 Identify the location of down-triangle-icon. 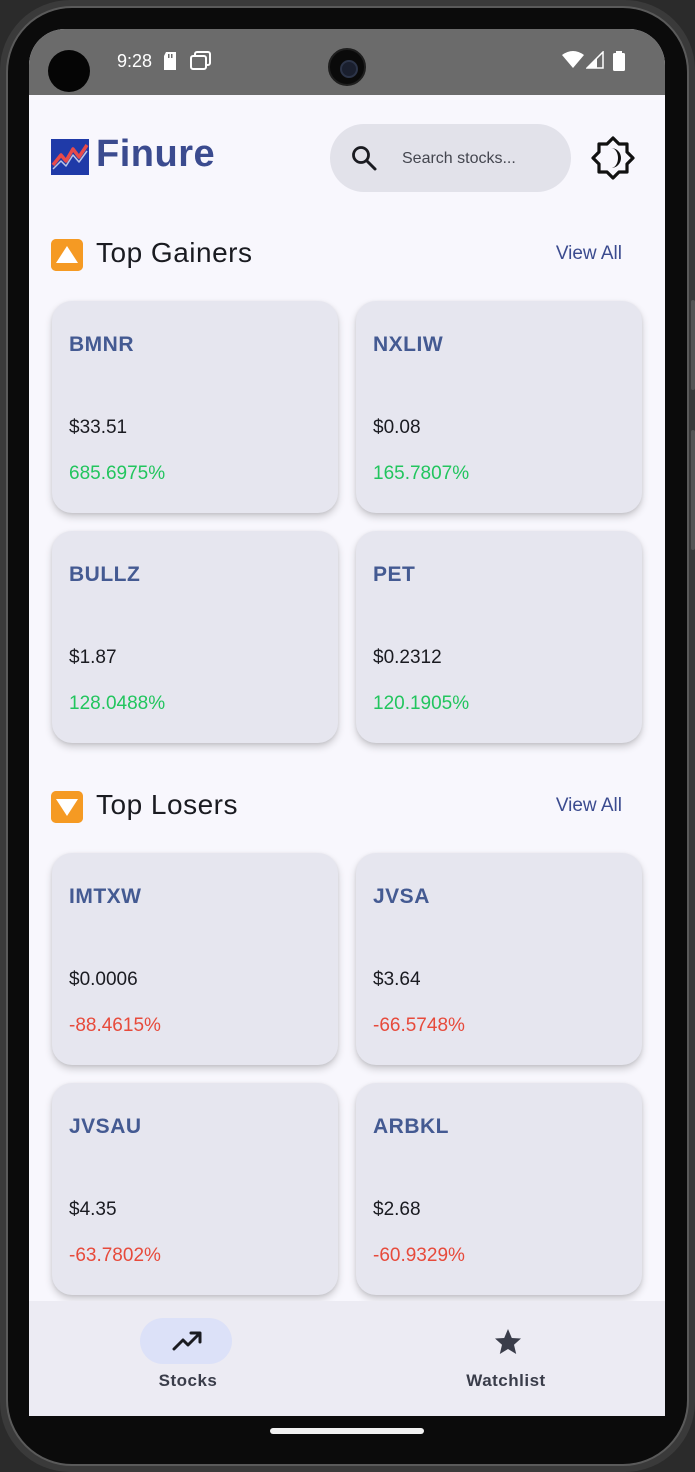
(67, 807).